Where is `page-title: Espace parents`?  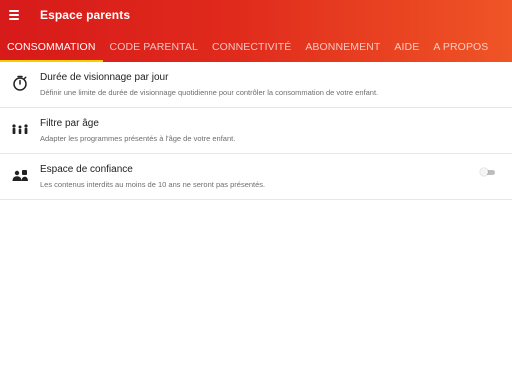 page-title: Espace parents is located at coordinates (85, 15).